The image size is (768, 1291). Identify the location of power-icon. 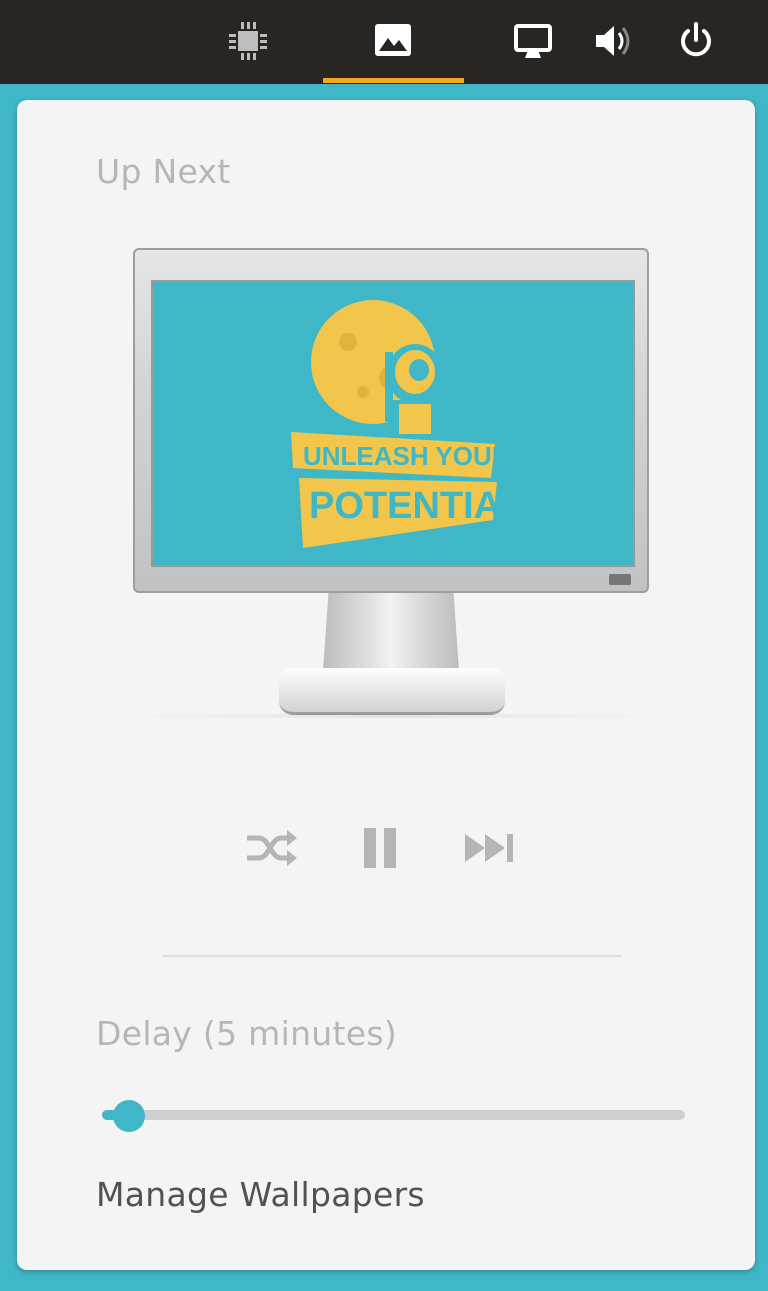
(696, 41).